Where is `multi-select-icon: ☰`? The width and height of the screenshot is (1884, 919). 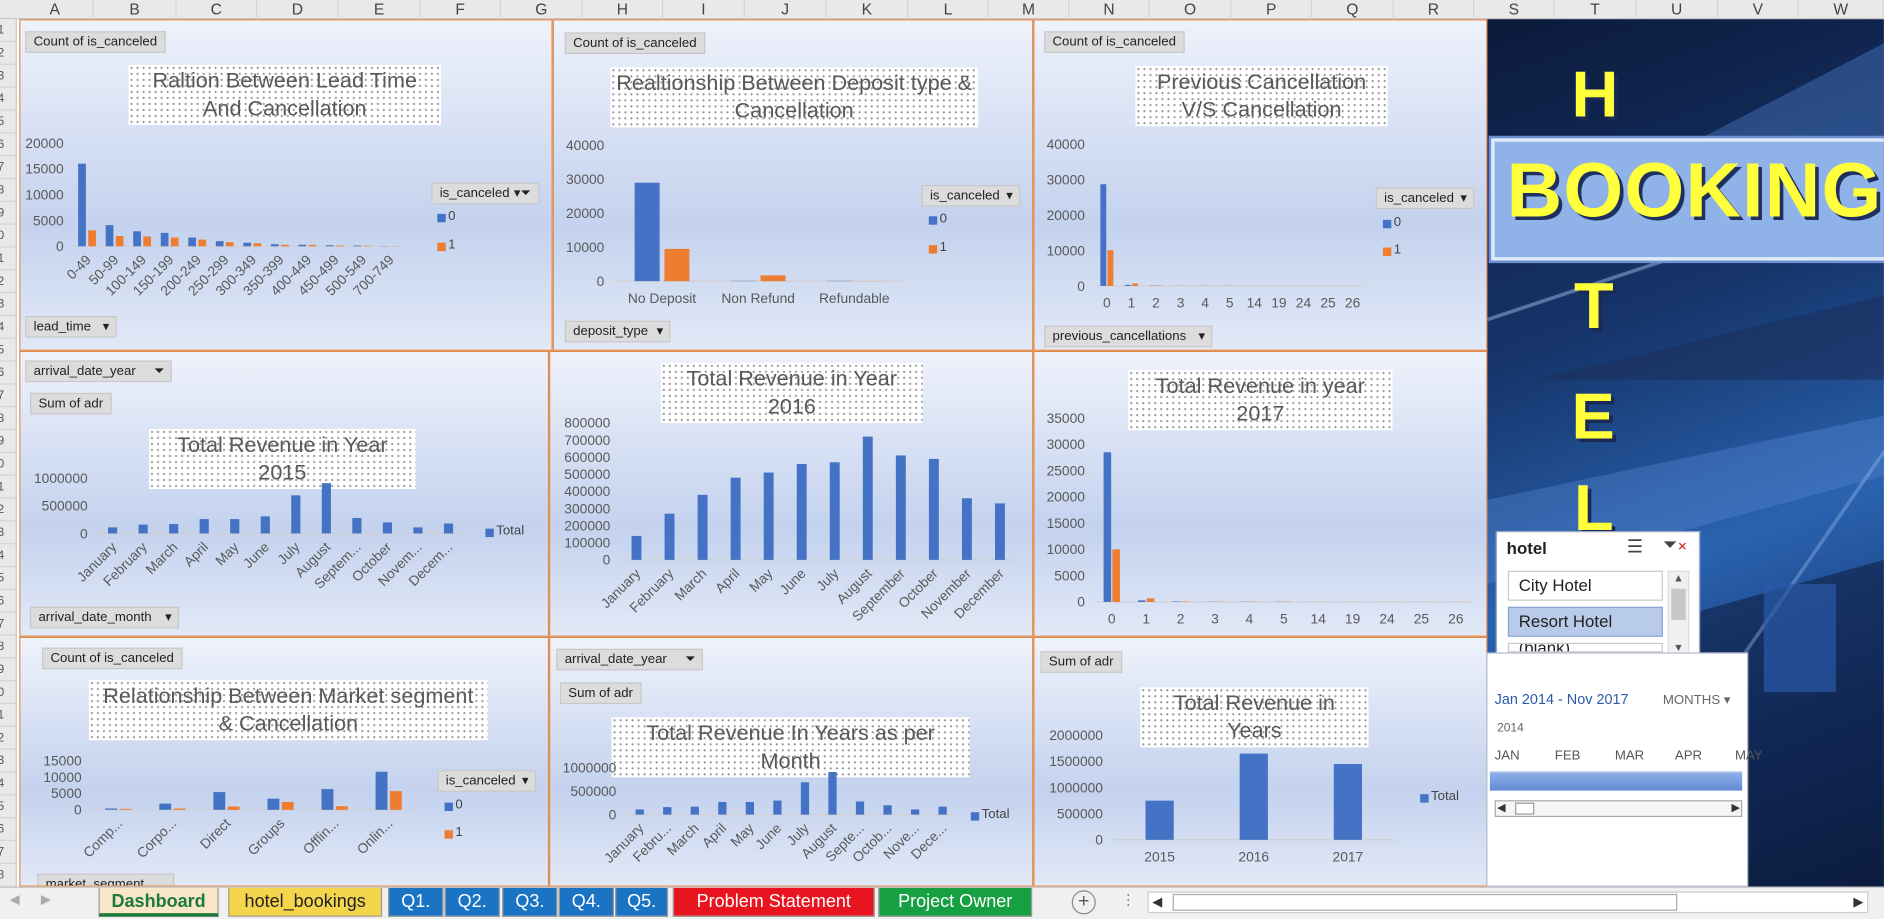 multi-select-icon: ☰ is located at coordinates (1635, 546).